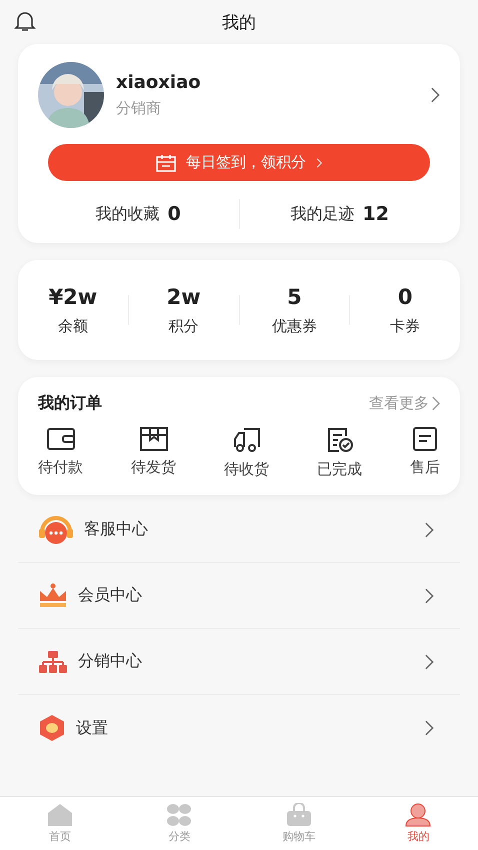 Image resolution: width=478 pixels, height=850 pixels. Describe the element at coordinates (405, 296) in the screenshot. I see `wallet-value: 0` at that location.